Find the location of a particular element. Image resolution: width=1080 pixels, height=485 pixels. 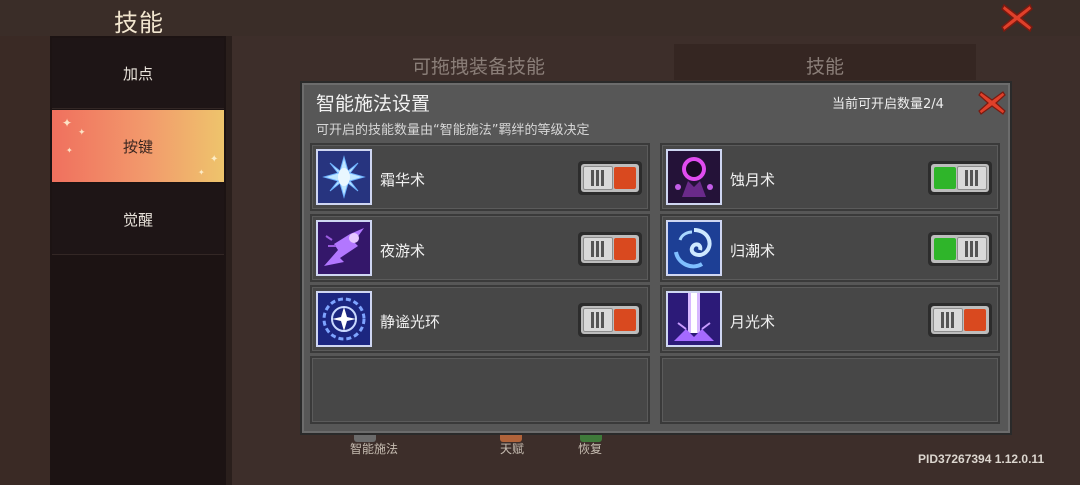

serene-aura-icon is located at coordinates (344, 319).